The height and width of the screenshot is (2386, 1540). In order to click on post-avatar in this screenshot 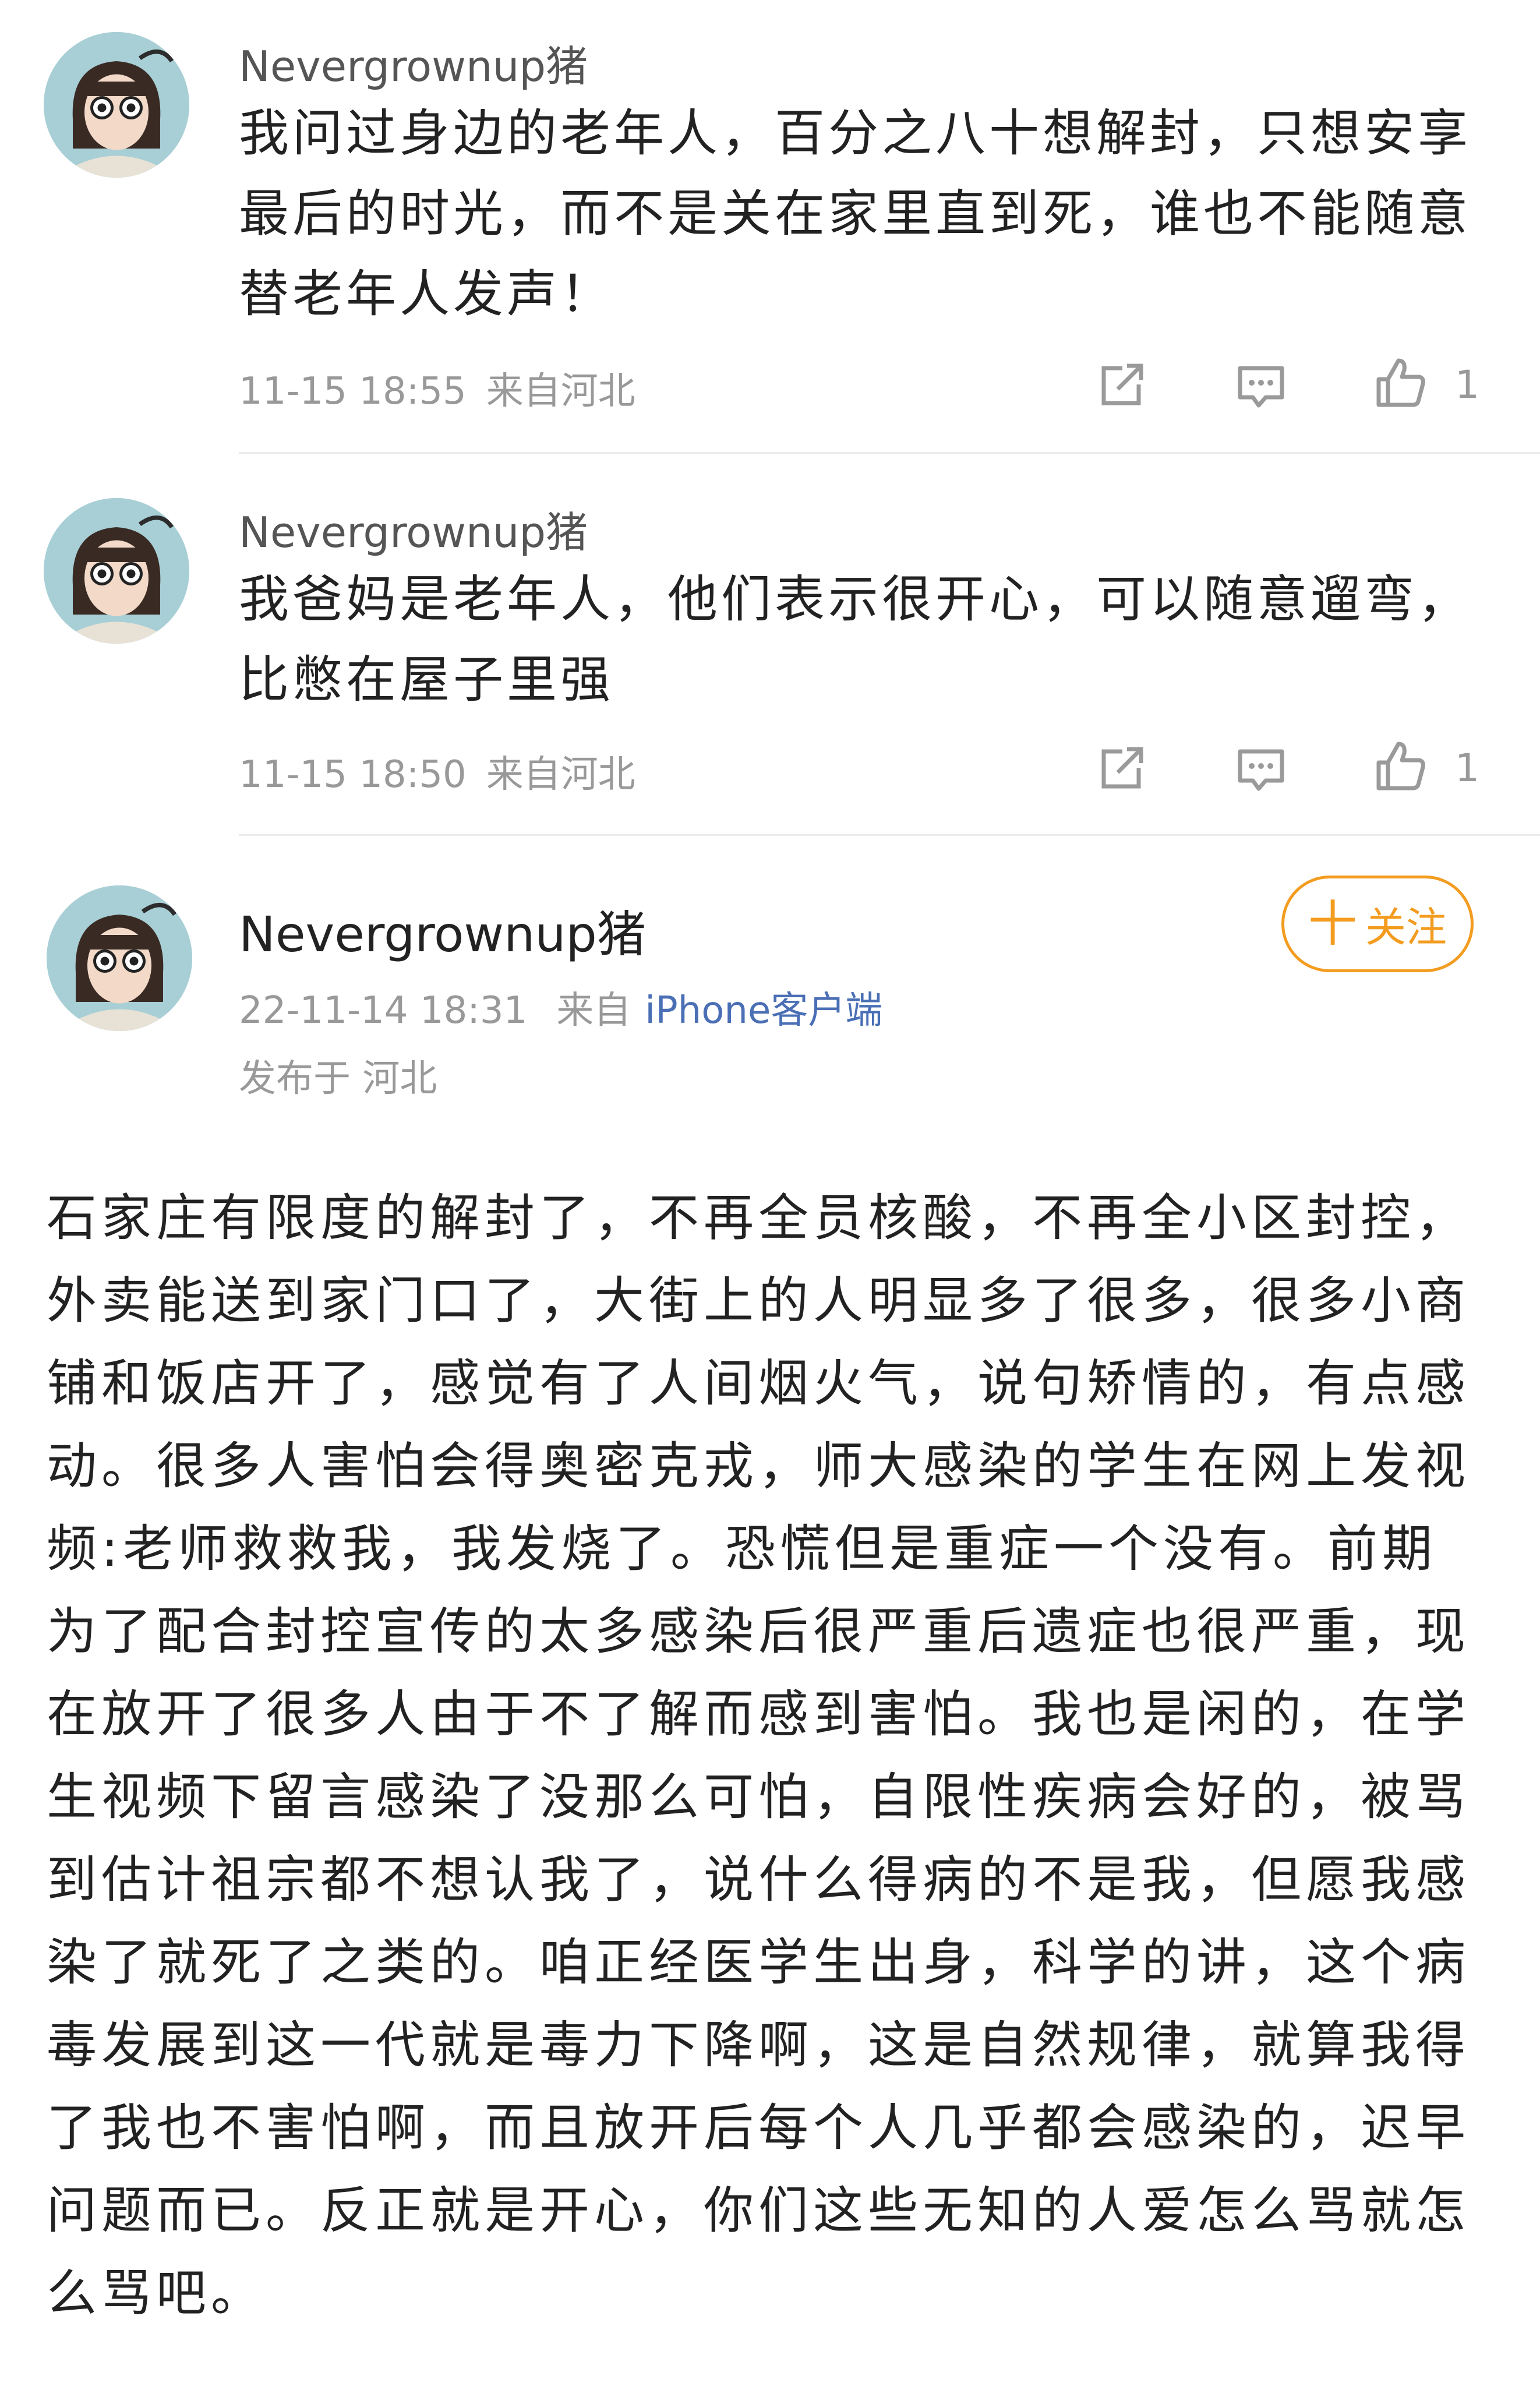, I will do `click(120, 958)`.